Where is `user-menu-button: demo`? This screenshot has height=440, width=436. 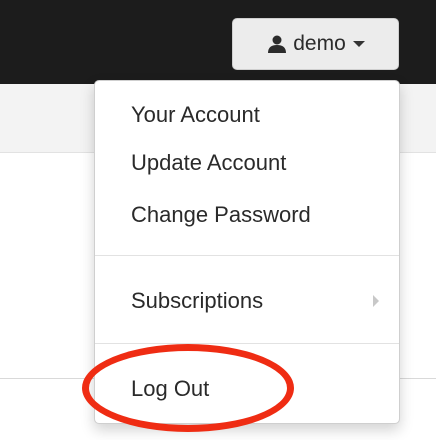 user-menu-button: demo is located at coordinates (315, 44).